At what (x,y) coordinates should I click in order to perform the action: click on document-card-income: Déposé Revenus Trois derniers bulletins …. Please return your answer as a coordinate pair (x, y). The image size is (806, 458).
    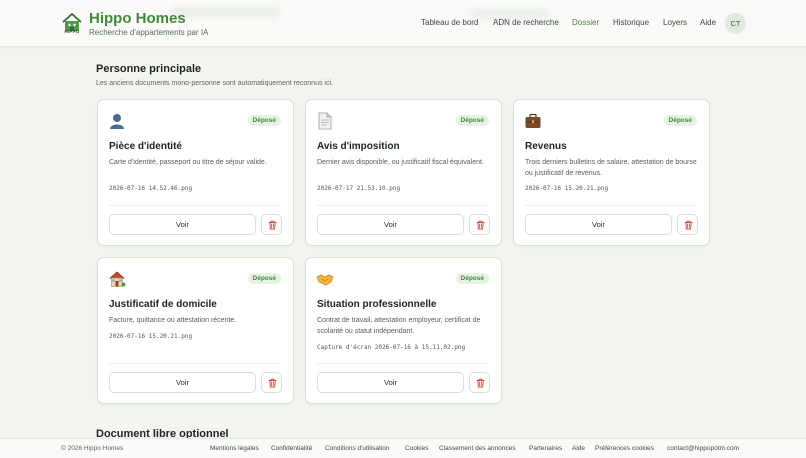
    Looking at the image, I should click on (611, 172).